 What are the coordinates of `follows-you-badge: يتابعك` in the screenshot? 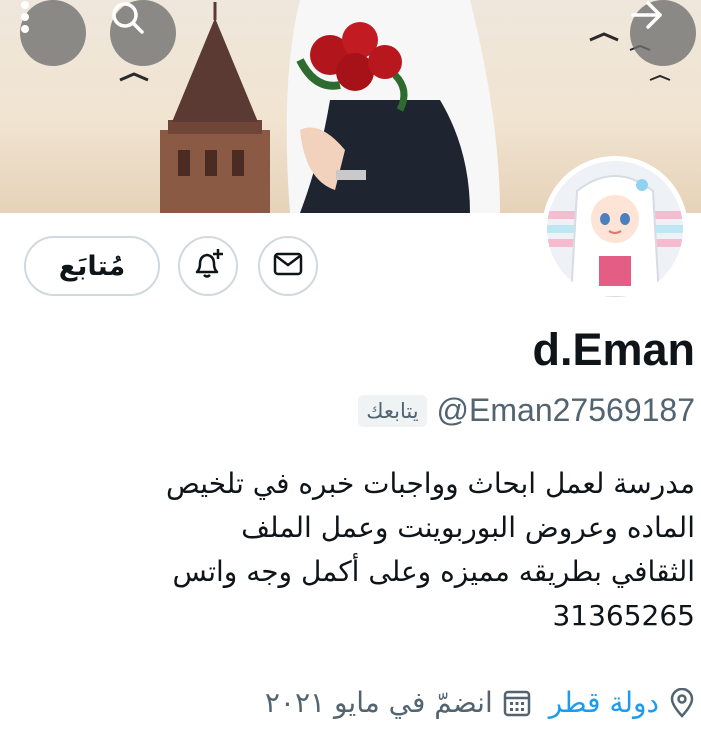 It's located at (392, 410).